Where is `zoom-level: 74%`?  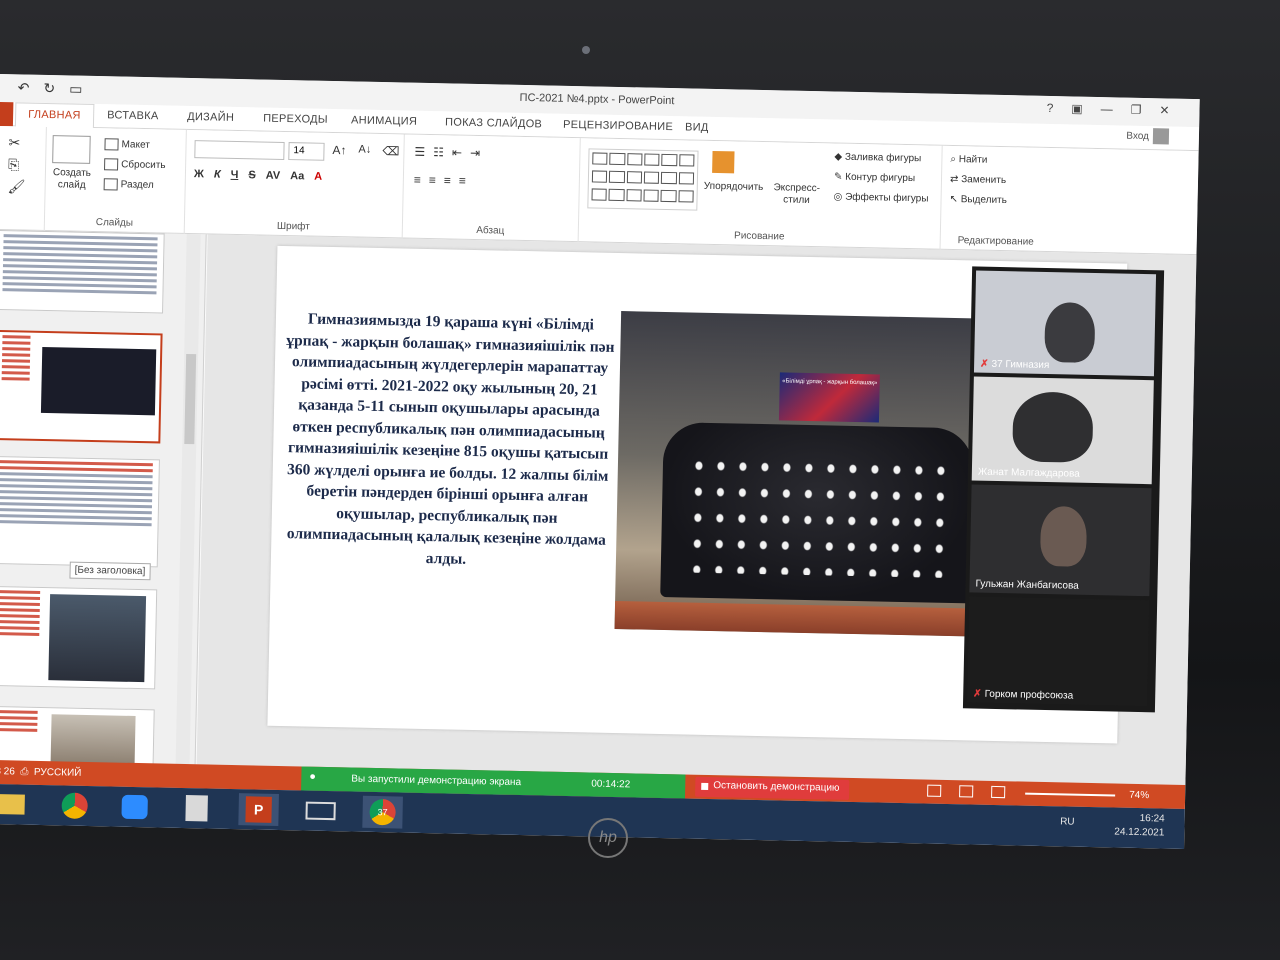
zoom-level: 74% is located at coordinates (1139, 795).